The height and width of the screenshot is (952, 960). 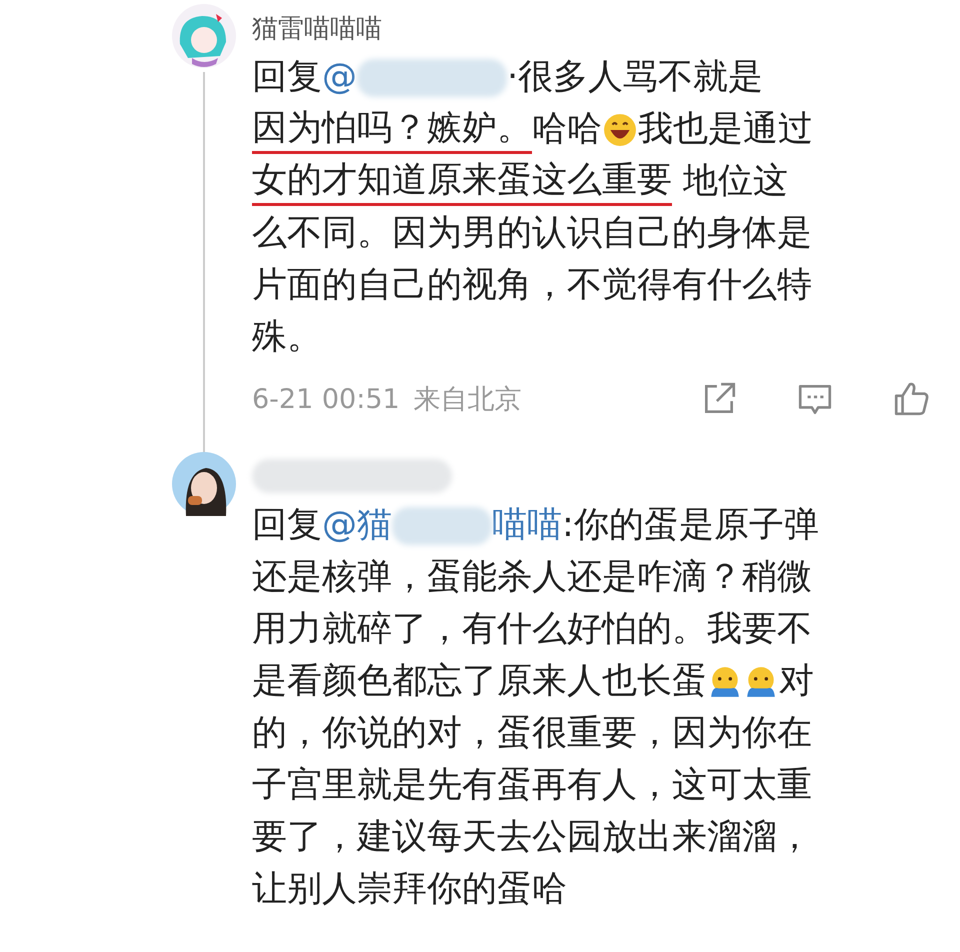 What do you see at coordinates (479, 682) in the screenshot?
I see `comment-text: 是看颜色都忘了原来人也长蛋` at bounding box center [479, 682].